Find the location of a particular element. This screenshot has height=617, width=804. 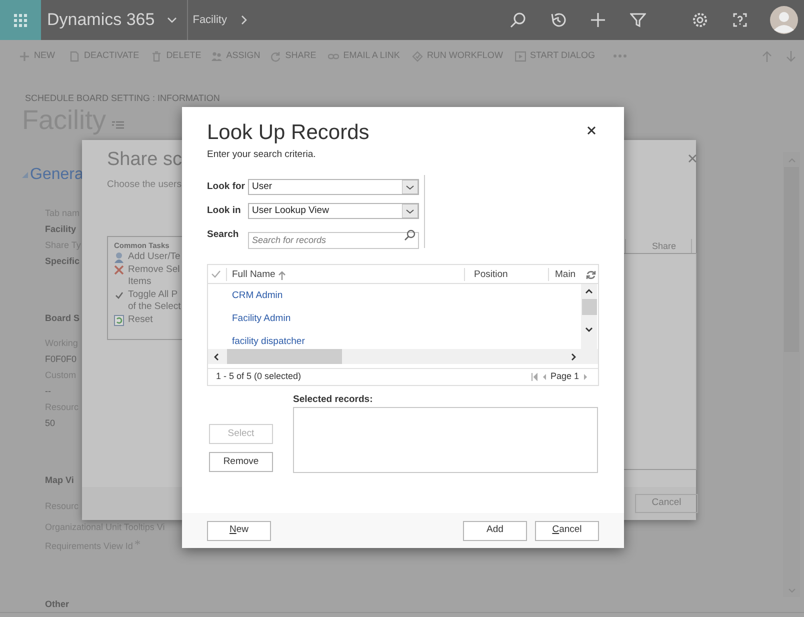

dropdown-field: User Lookup View is located at coordinates (333, 211).